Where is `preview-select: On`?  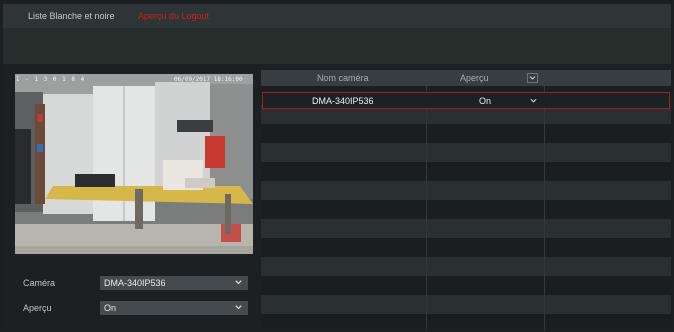
preview-select: On is located at coordinates (174, 308).